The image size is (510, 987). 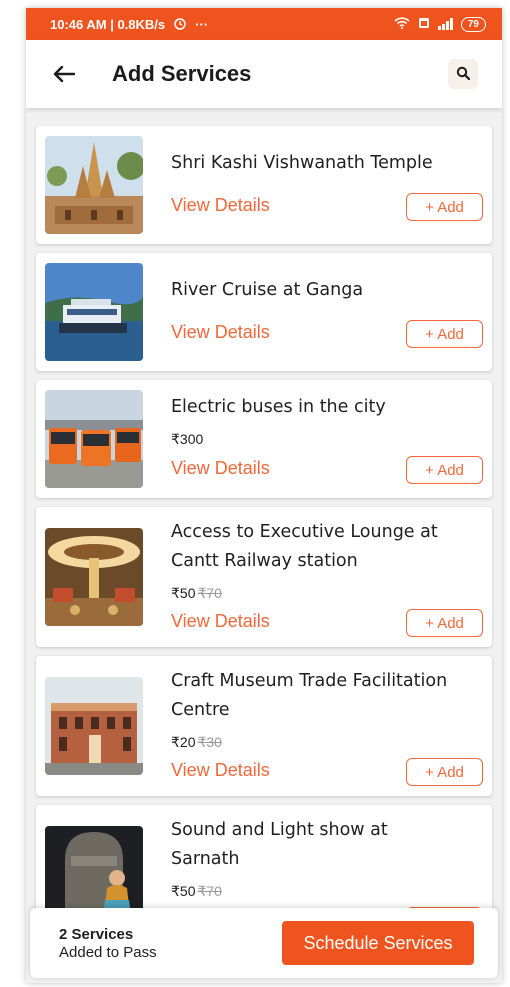 What do you see at coordinates (209, 742) in the screenshot?
I see `price-original: ₹30` at bounding box center [209, 742].